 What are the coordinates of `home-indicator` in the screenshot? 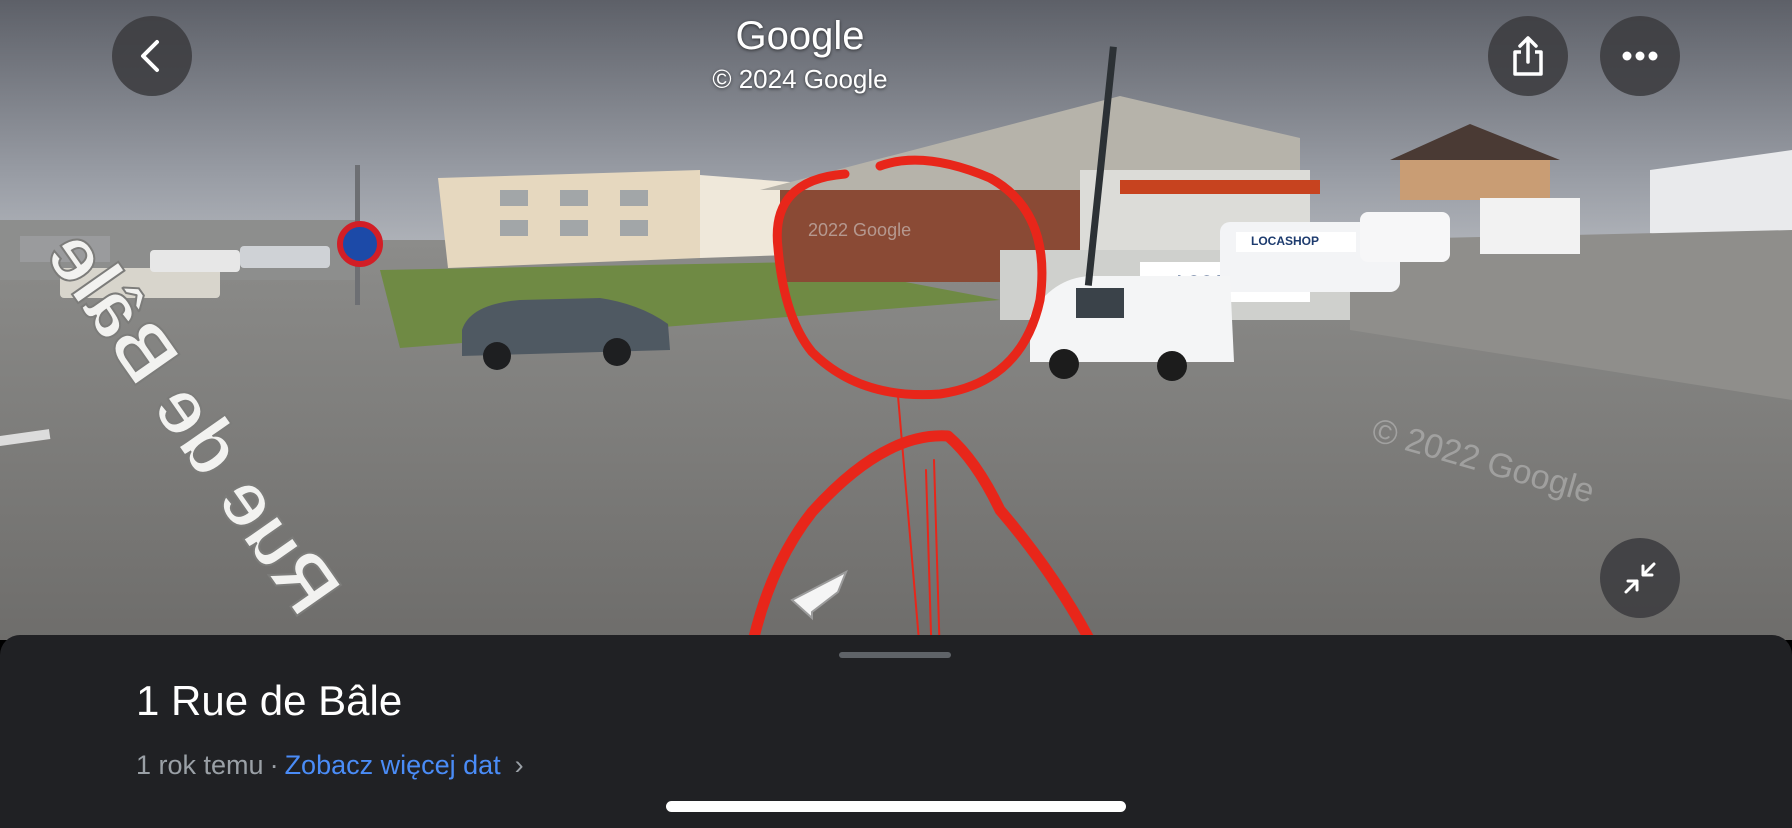 It's located at (896, 806).